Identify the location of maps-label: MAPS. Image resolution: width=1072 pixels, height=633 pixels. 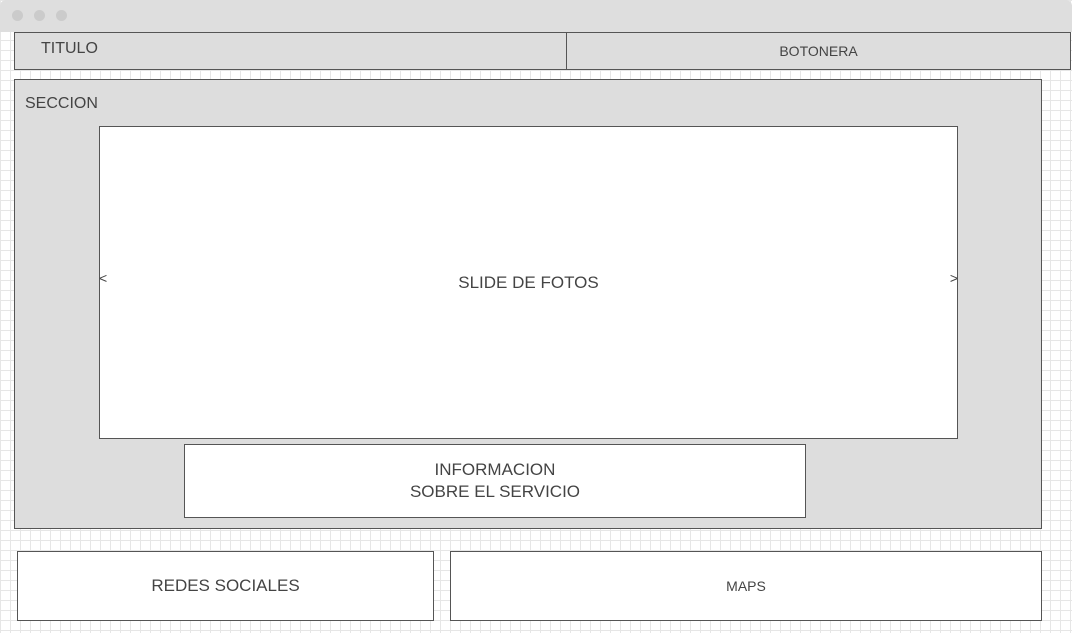
(746, 586).